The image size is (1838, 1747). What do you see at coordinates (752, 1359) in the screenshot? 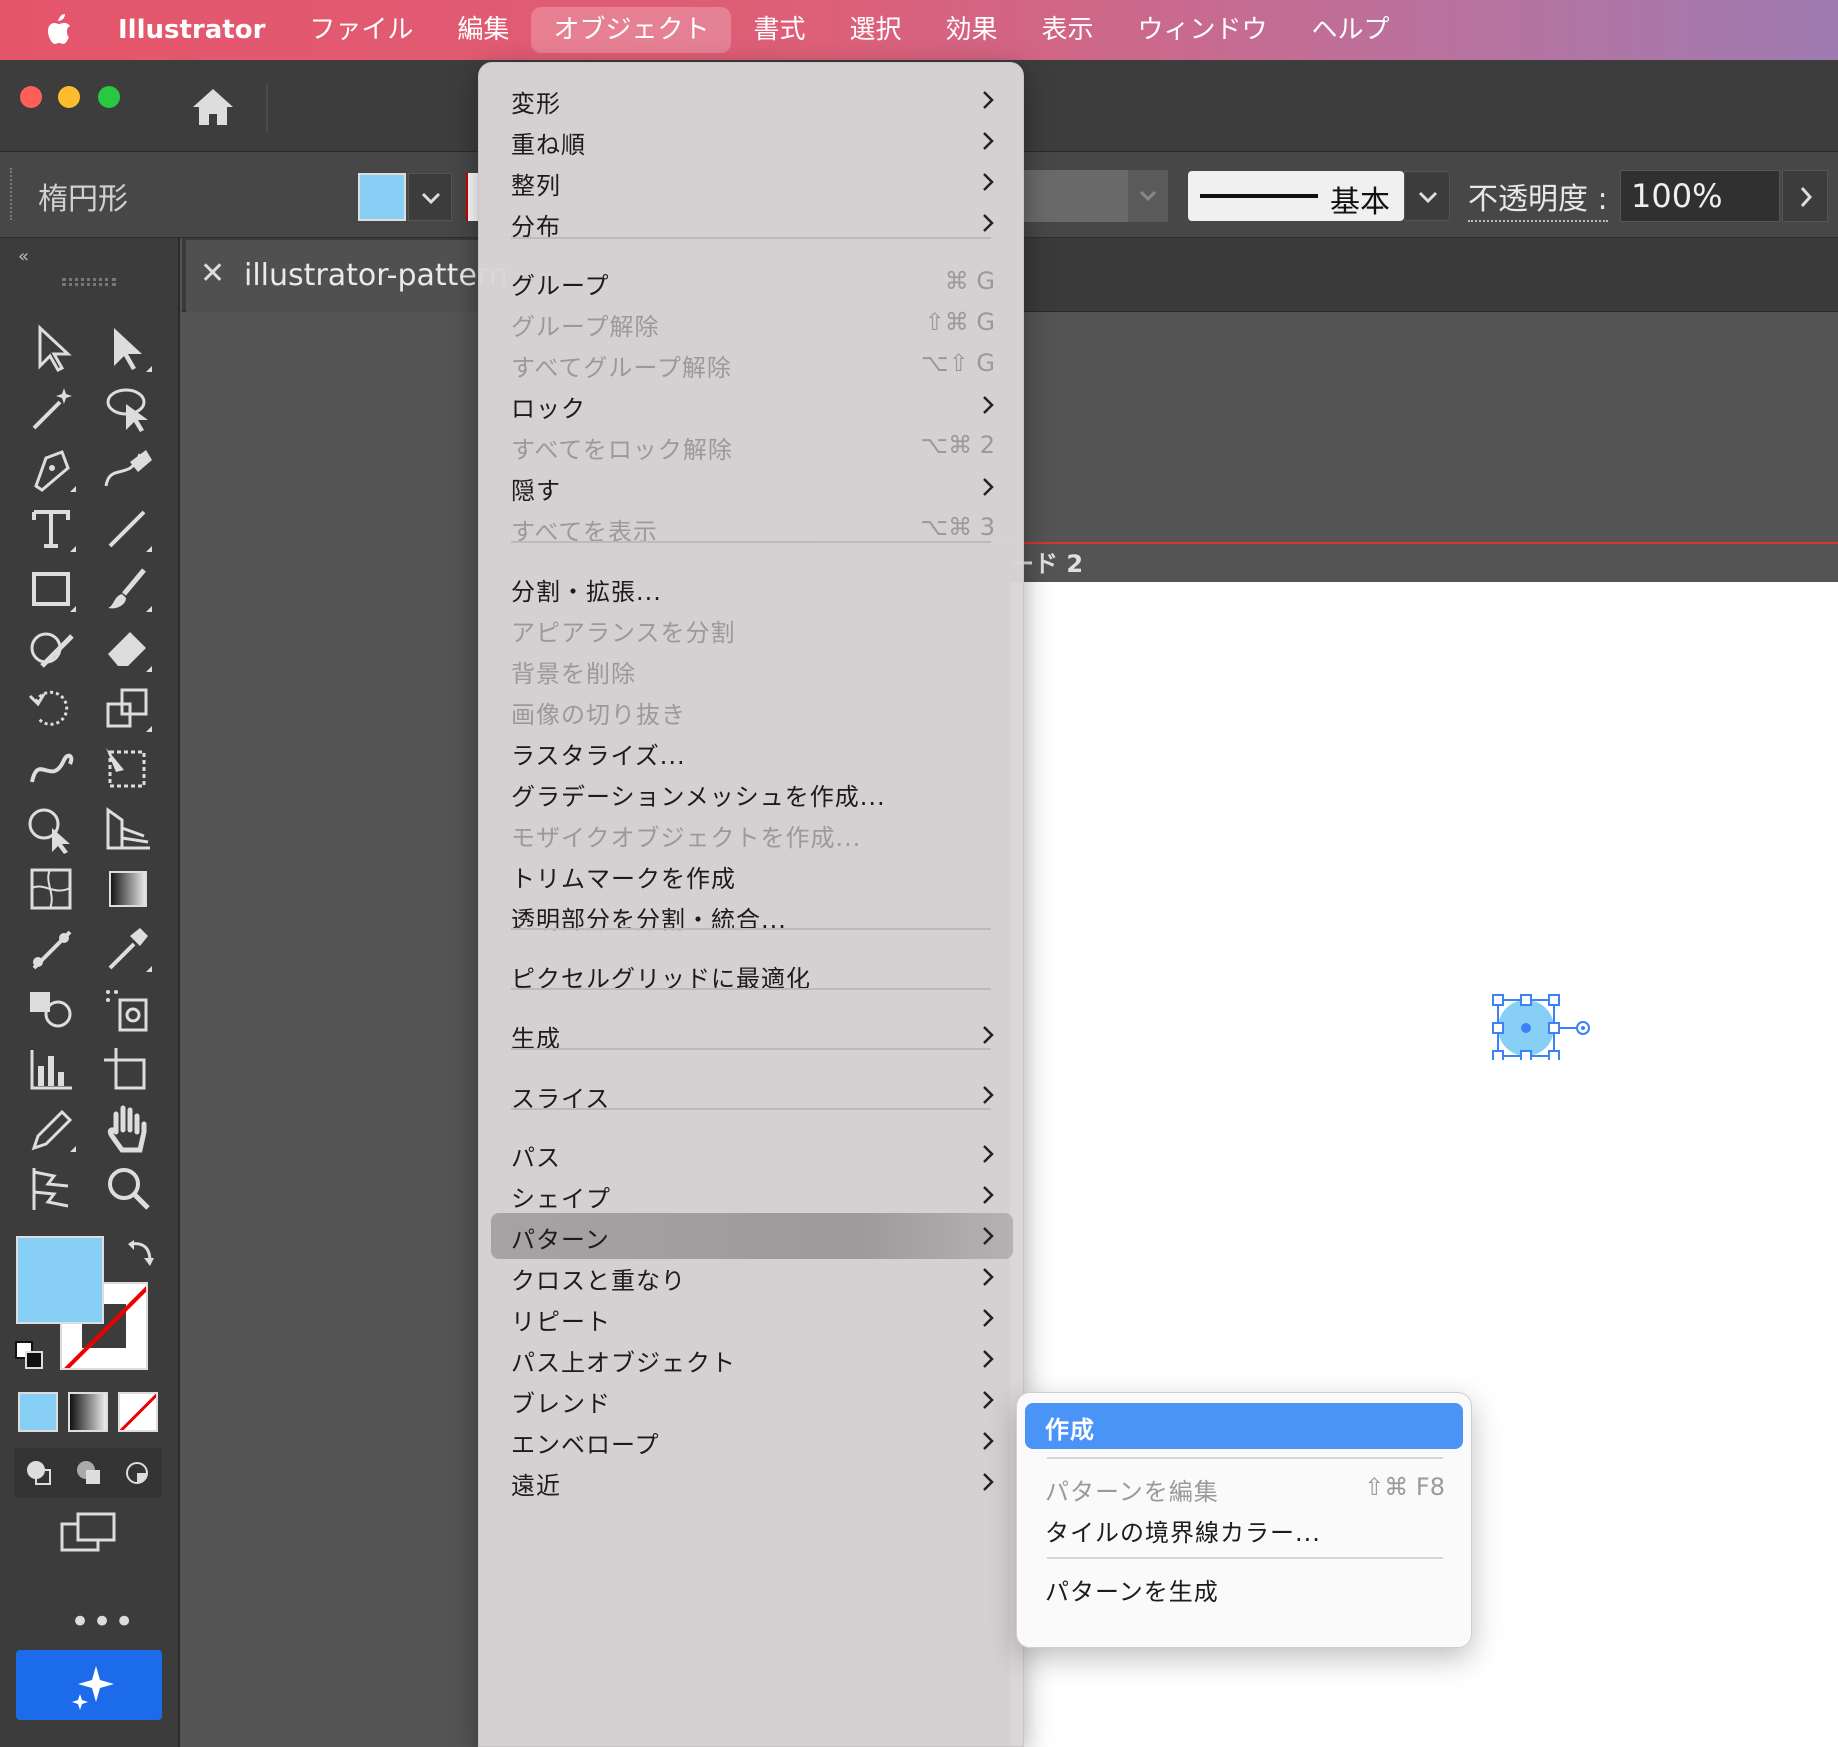
I see `object-menu-item: パス上オブジェクト` at bounding box center [752, 1359].